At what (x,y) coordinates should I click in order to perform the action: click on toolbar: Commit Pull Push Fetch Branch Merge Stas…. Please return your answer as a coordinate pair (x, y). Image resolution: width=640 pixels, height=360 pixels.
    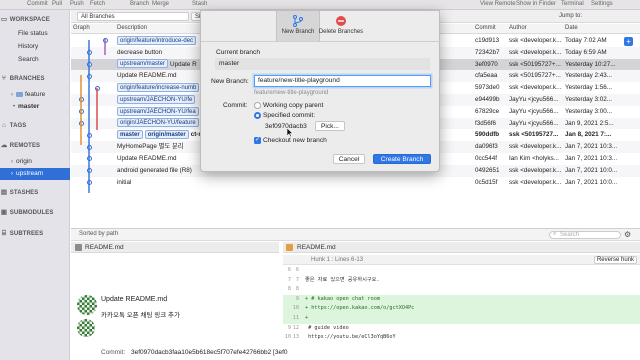
    Looking at the image, I should click on (320, 5).